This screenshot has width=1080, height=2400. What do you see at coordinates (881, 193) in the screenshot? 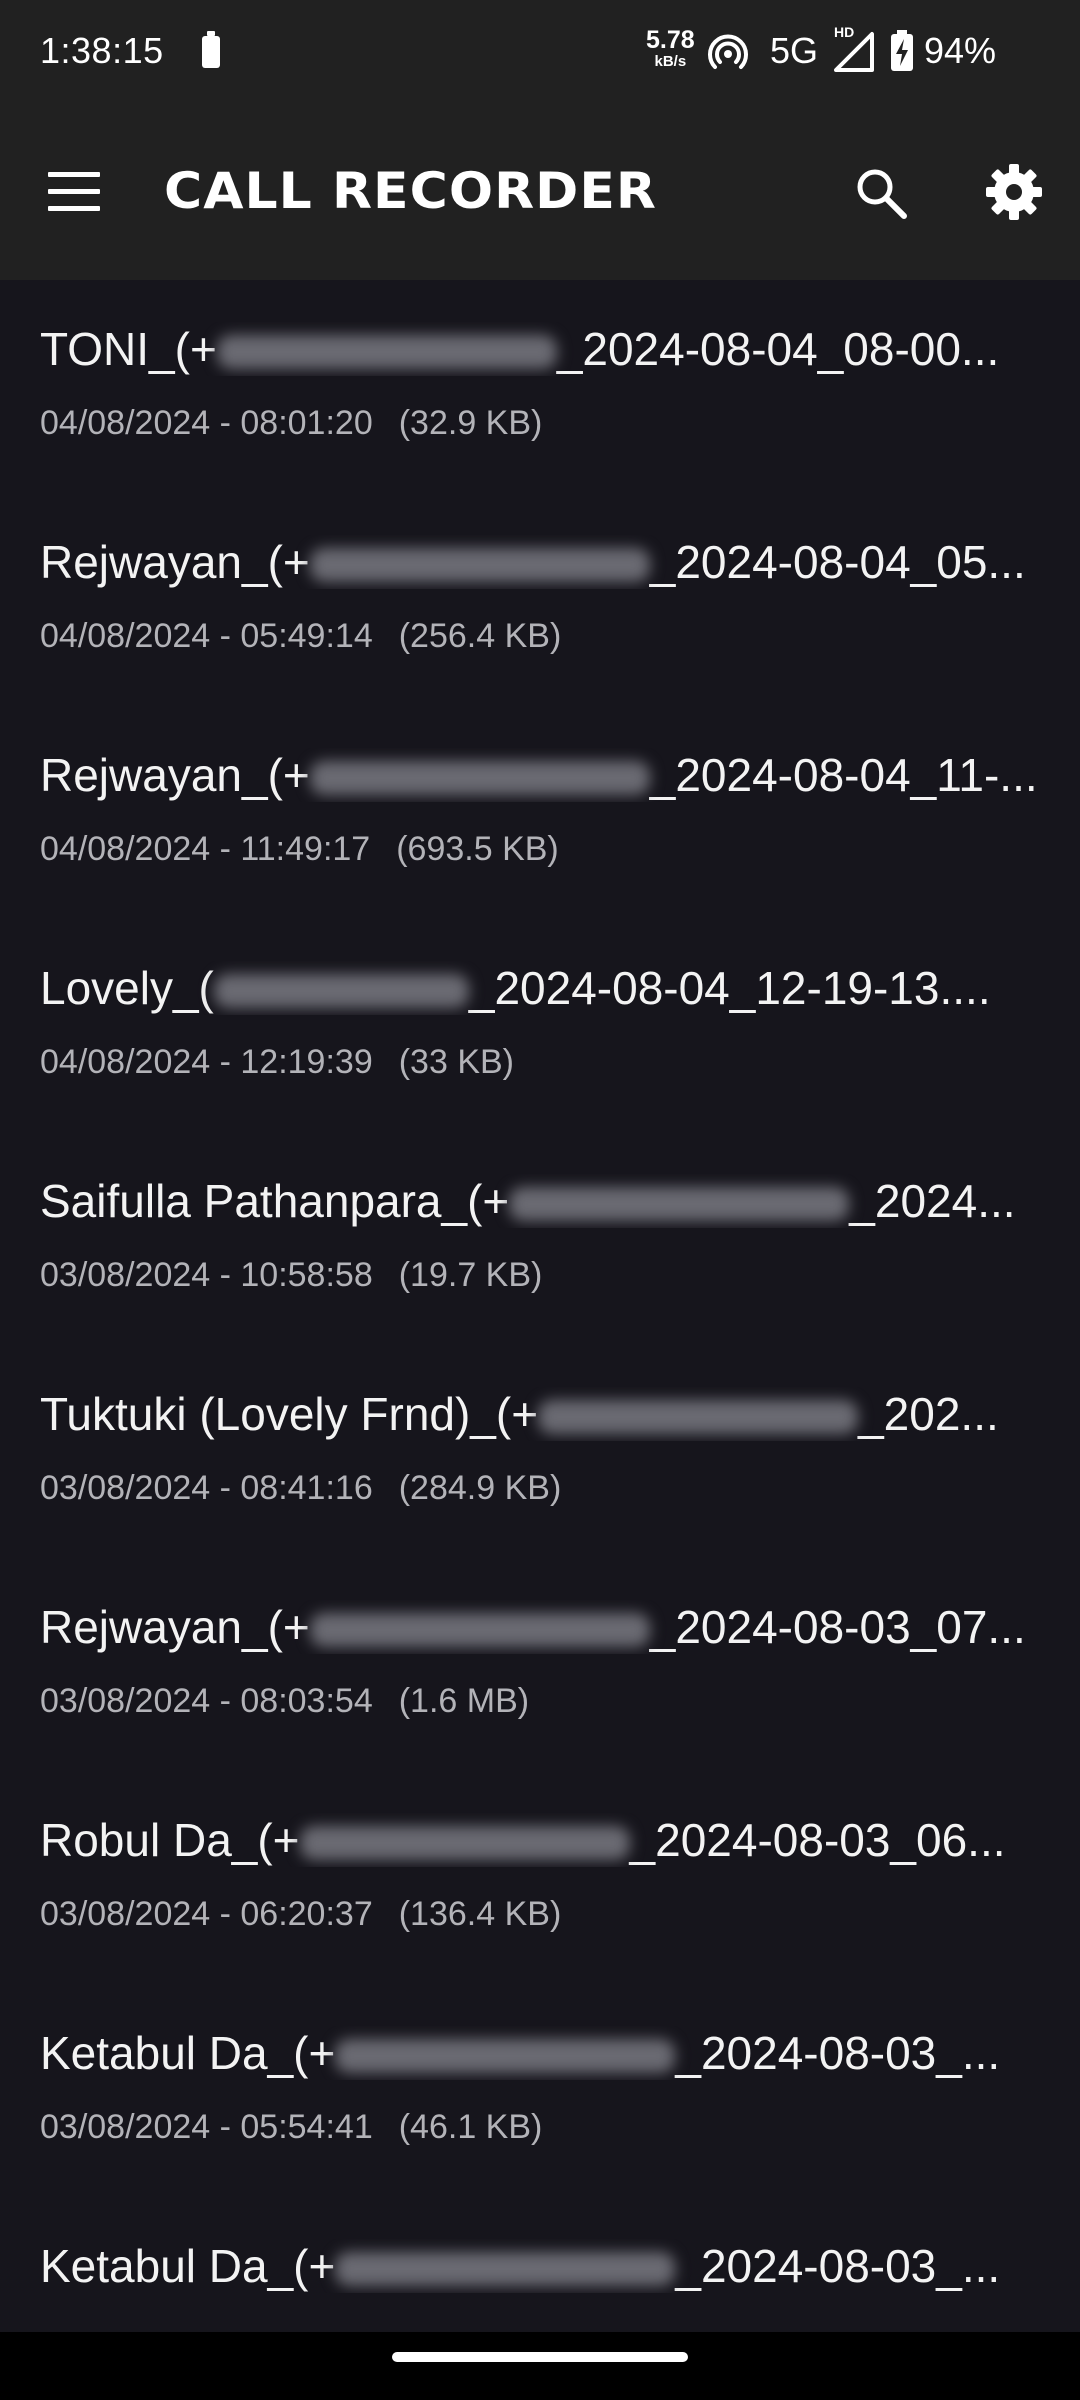
I see `search-icon` at bounding box center [881, 193].